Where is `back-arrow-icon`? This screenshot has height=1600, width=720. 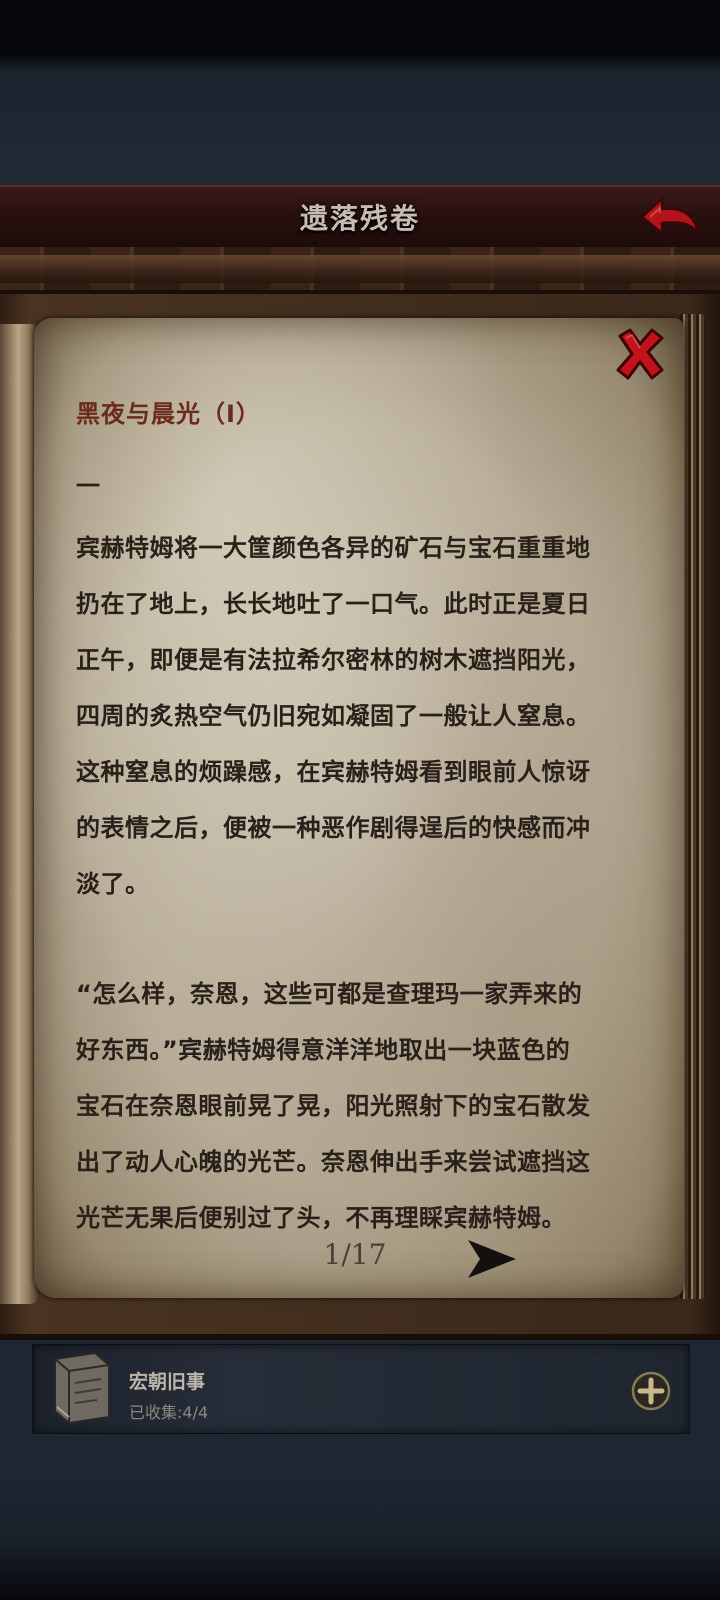 back-arrow-icon is located at coordinates (670, 216).